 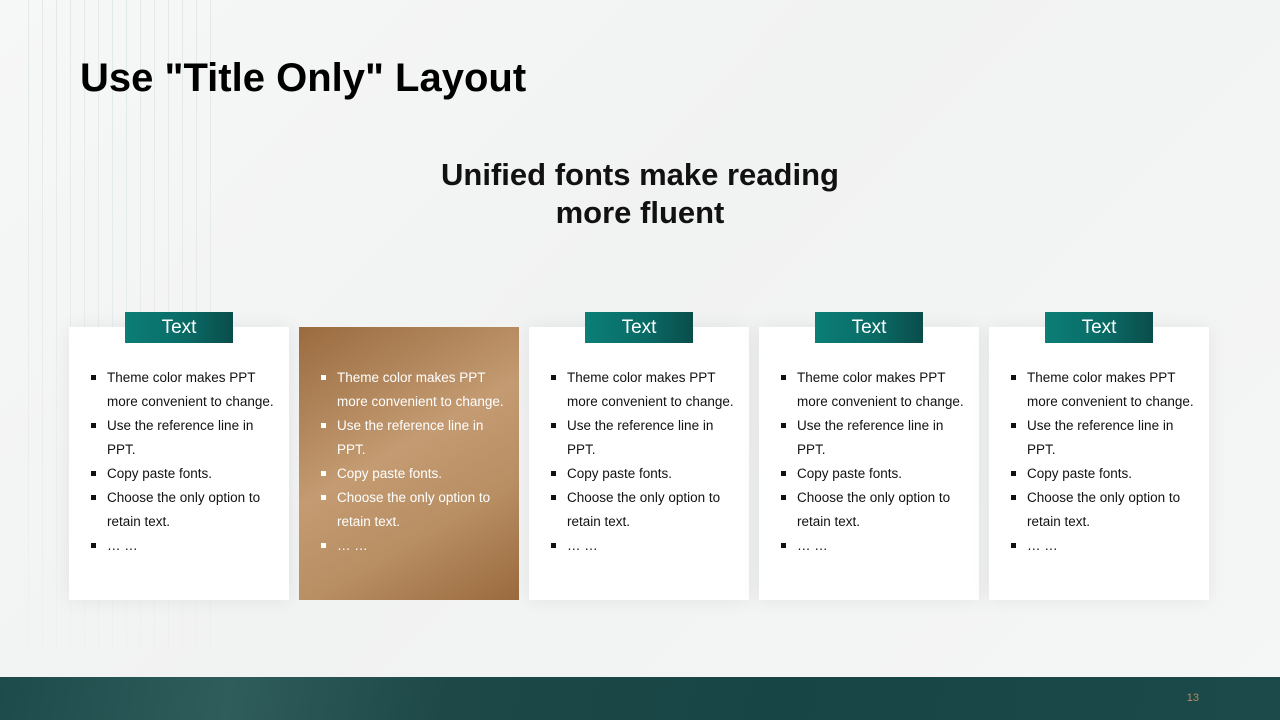 I want to click on page-number: 13, so click(x=1192, y=698).